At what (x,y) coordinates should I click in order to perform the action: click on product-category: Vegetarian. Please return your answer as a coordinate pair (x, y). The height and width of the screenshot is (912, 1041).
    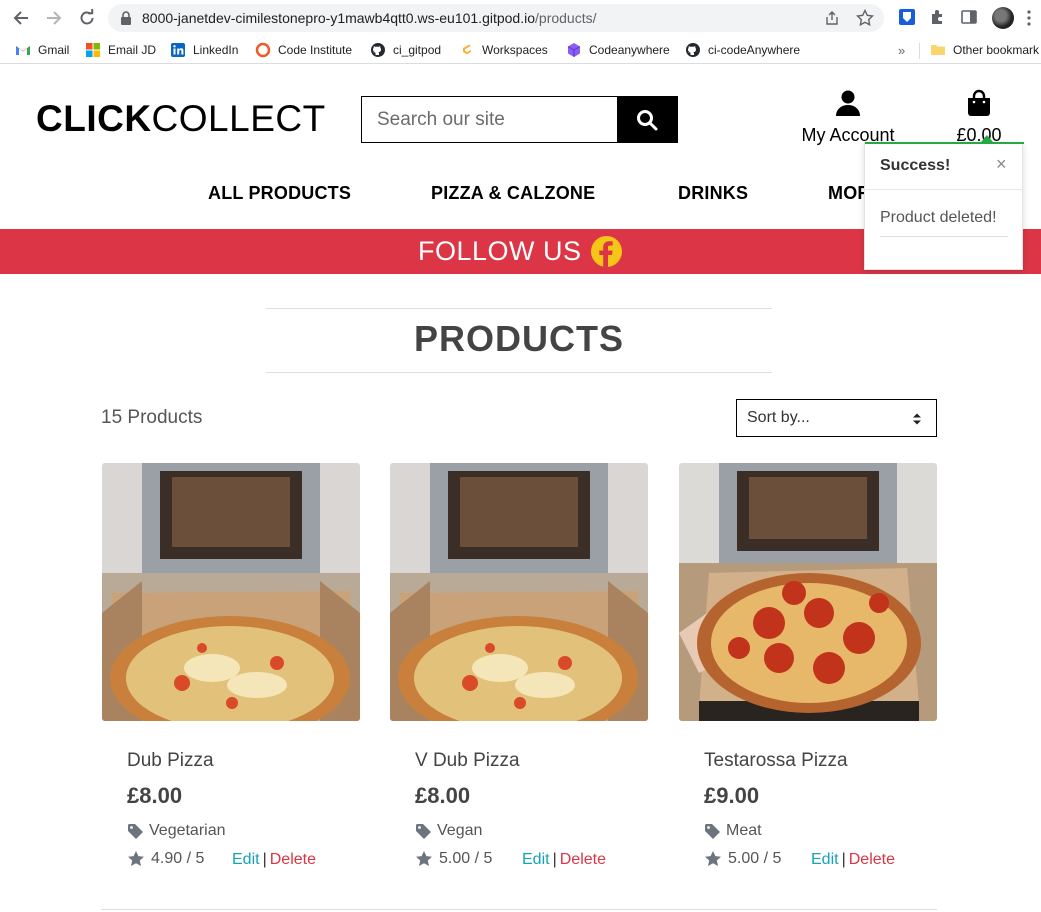
    Looking at the image, I should click on (176, 831).